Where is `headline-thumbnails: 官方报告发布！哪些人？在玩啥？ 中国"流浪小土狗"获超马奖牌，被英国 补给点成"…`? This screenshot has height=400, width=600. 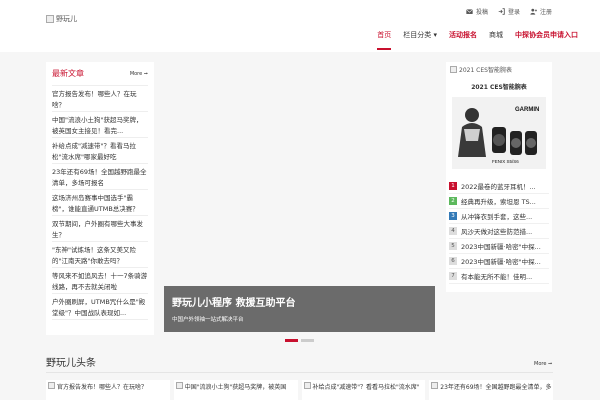
headline-thumbnails: 官方报告发布！哪些人？在玩啥？ 中国"流浪小土狗"获超马奖牌，被英国 补给点成"… is located at coordinates (299, 390).